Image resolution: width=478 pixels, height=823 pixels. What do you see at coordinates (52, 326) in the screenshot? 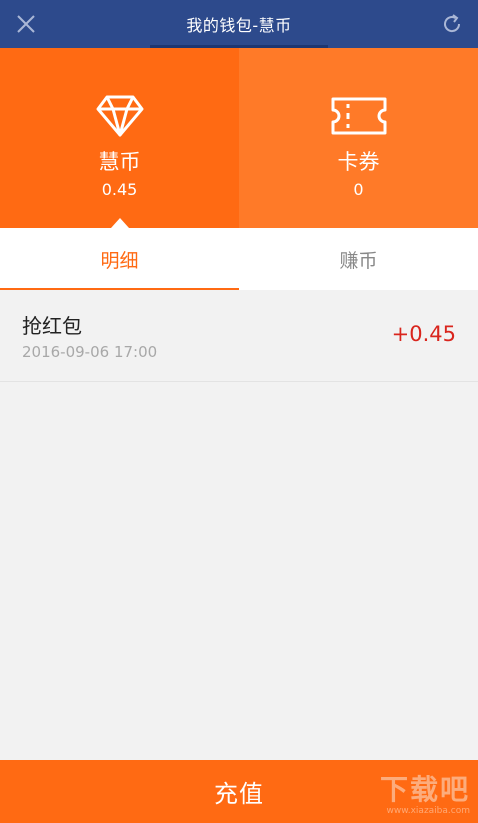
I see `transaction-name: 抢红包` at bounding box center [52, 326].